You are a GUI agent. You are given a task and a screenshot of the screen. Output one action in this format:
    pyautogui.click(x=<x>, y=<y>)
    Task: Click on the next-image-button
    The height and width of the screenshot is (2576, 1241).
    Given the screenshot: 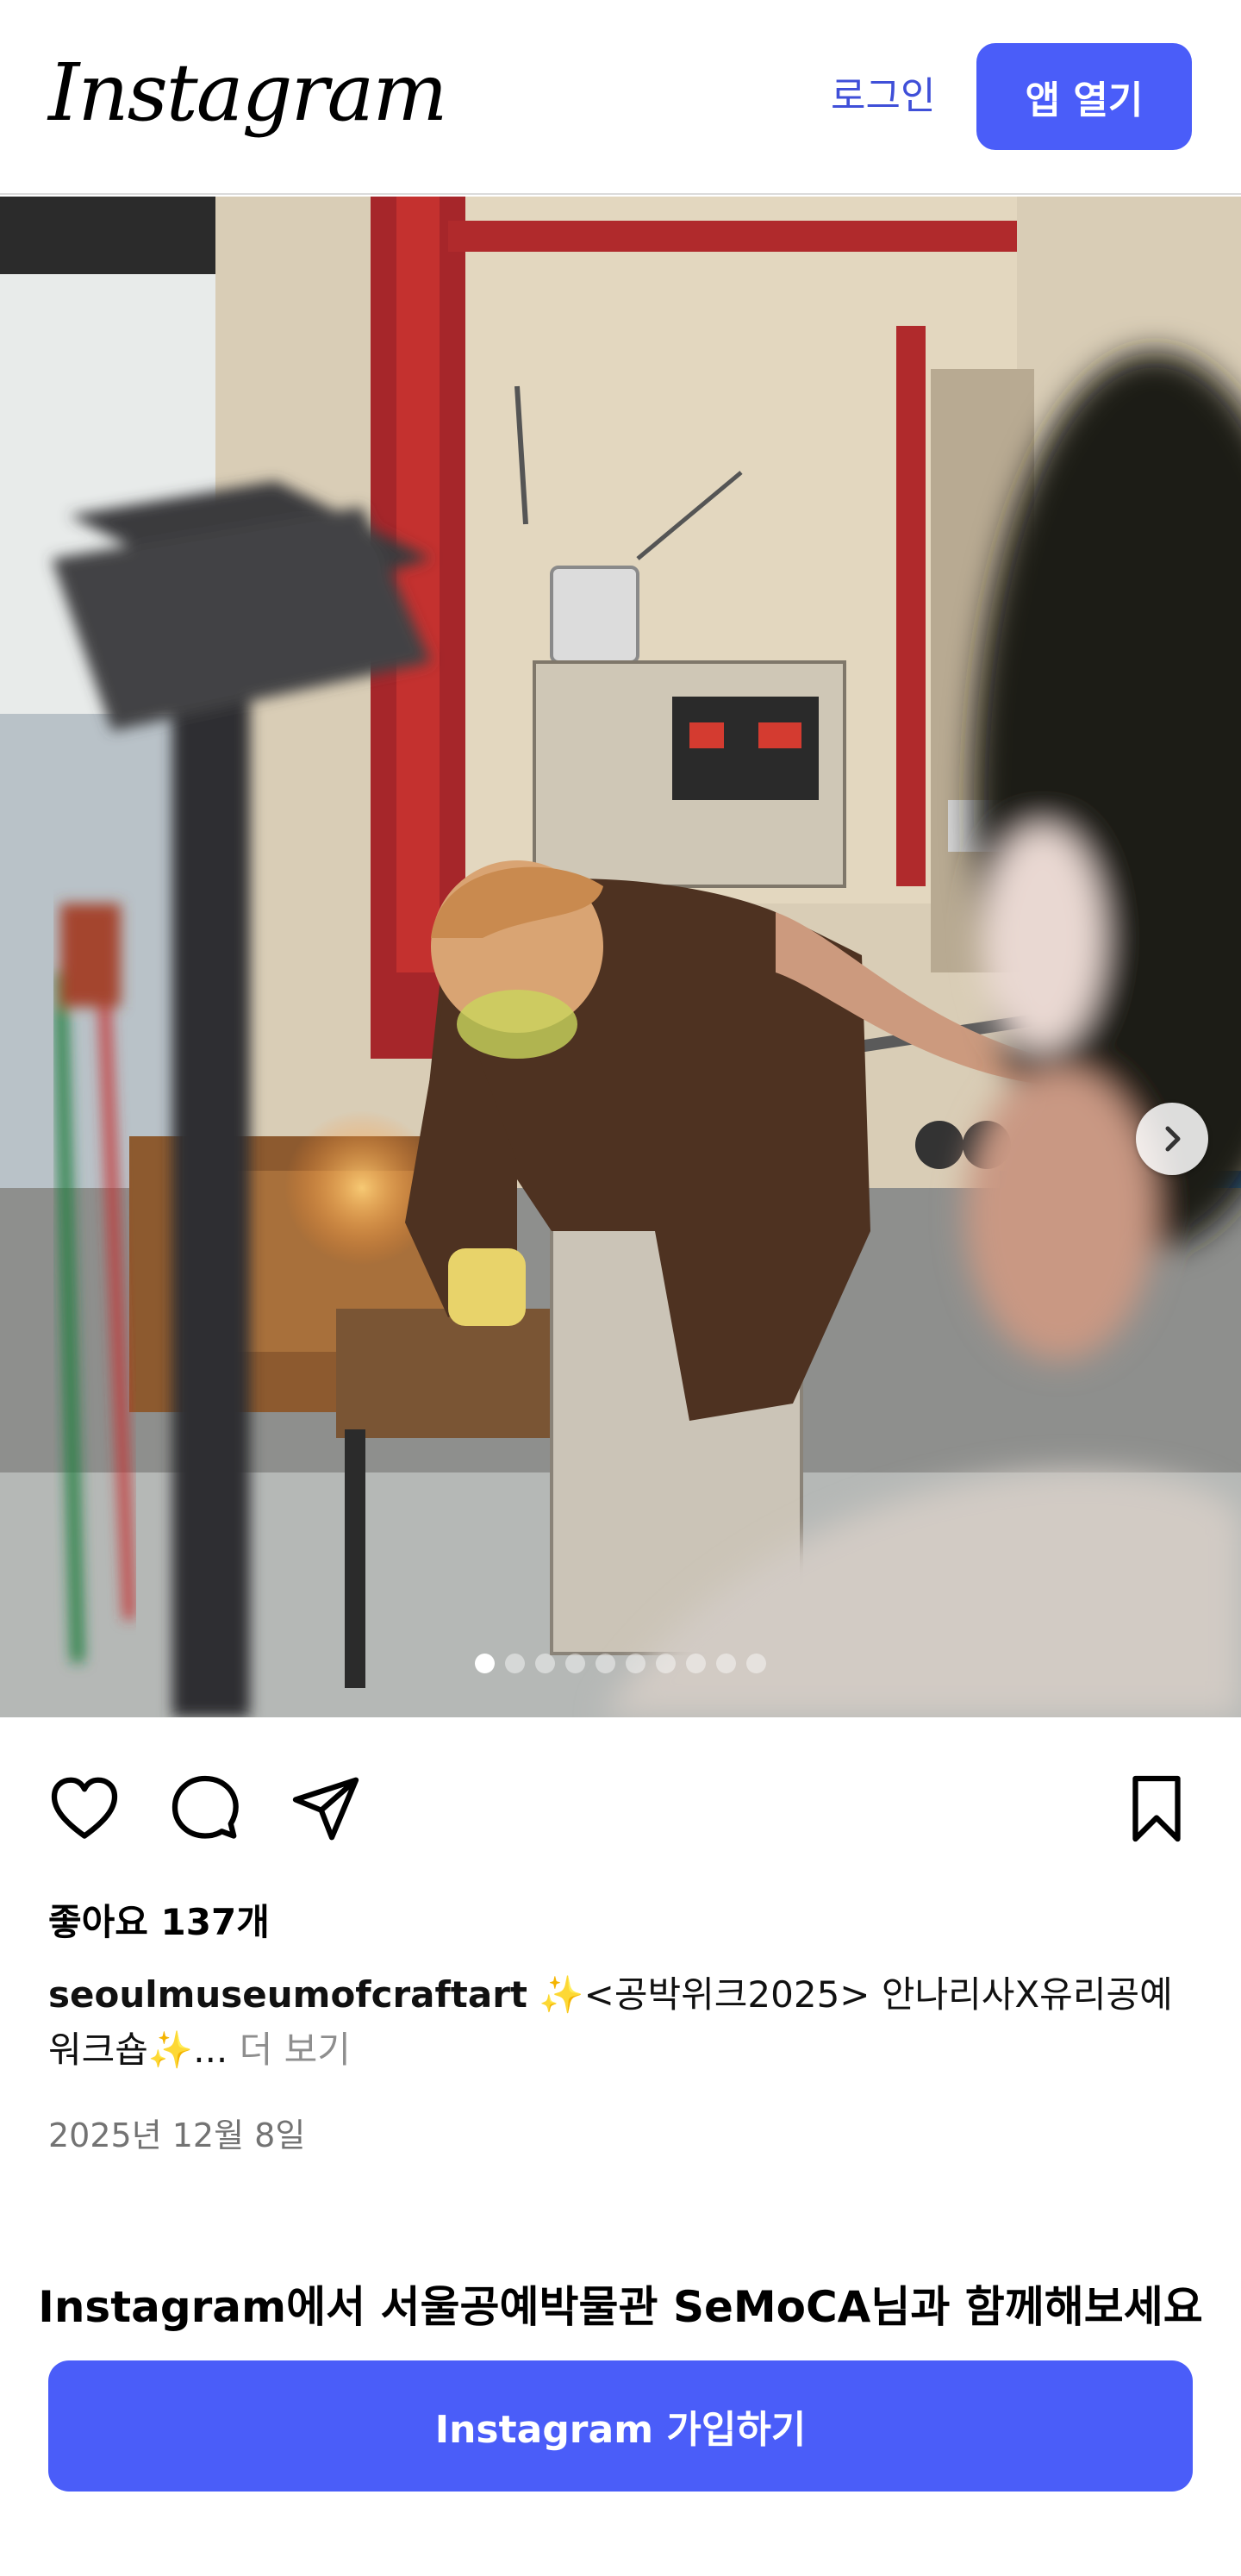 What is the action you would take?
    pyautogui.click(x=1172, y=1139)
    